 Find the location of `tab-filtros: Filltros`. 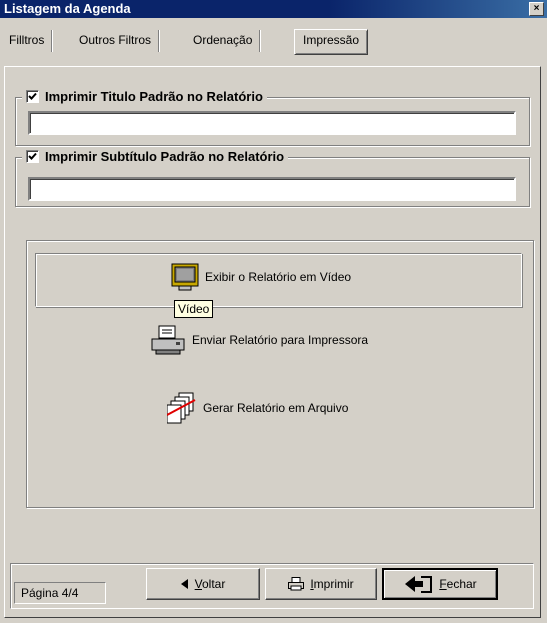

tab-filtros: Filltros is located at coordinates (27, 41).